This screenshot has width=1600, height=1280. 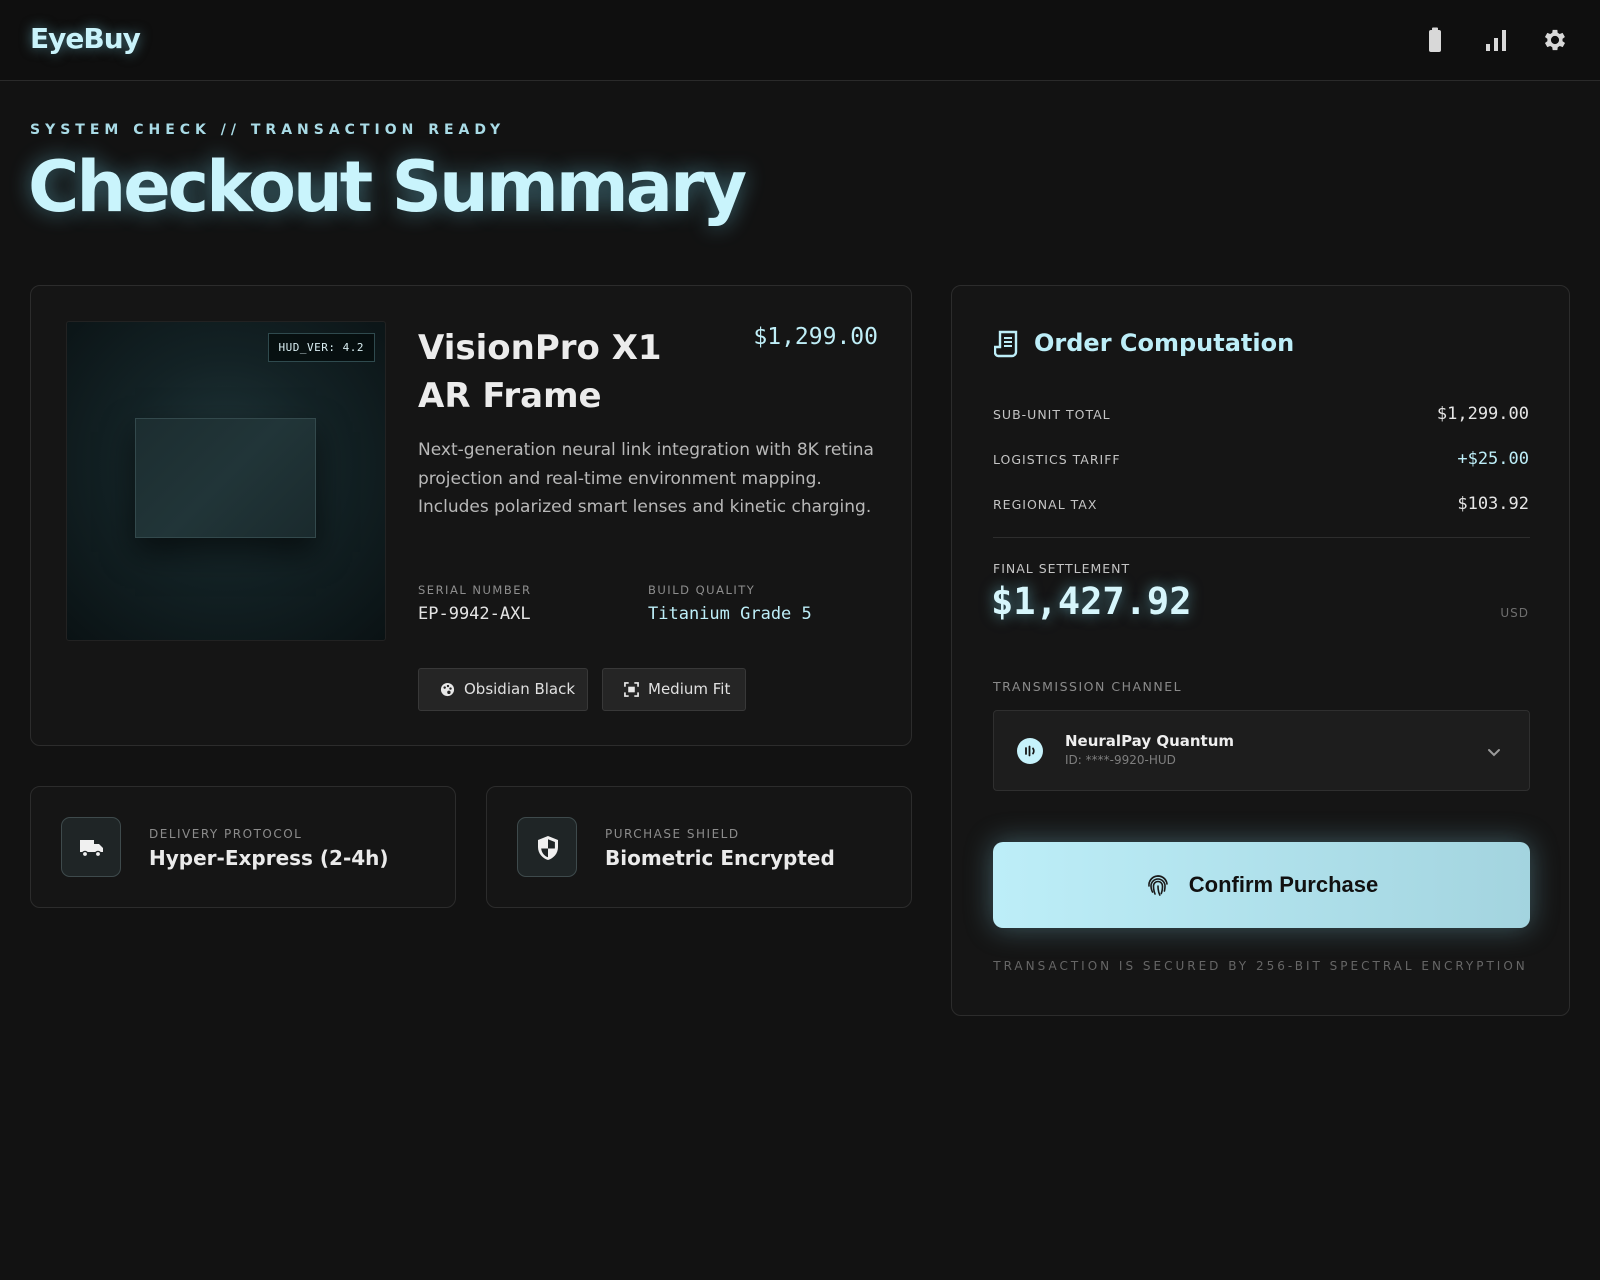 I want to click on product-name: VisionPro X1 AR Frame, so click(x=540, y=372).